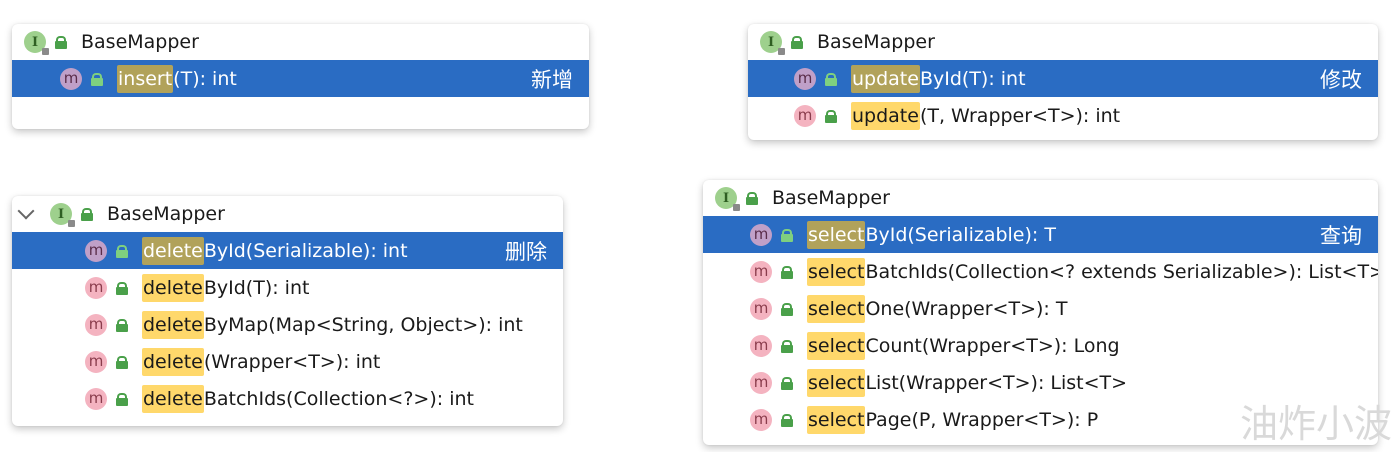  Describe the element at coordinates (963, 345) in the screenshot. I see `method-signature: selectCount(Wrapper<T>): Long` at that location.